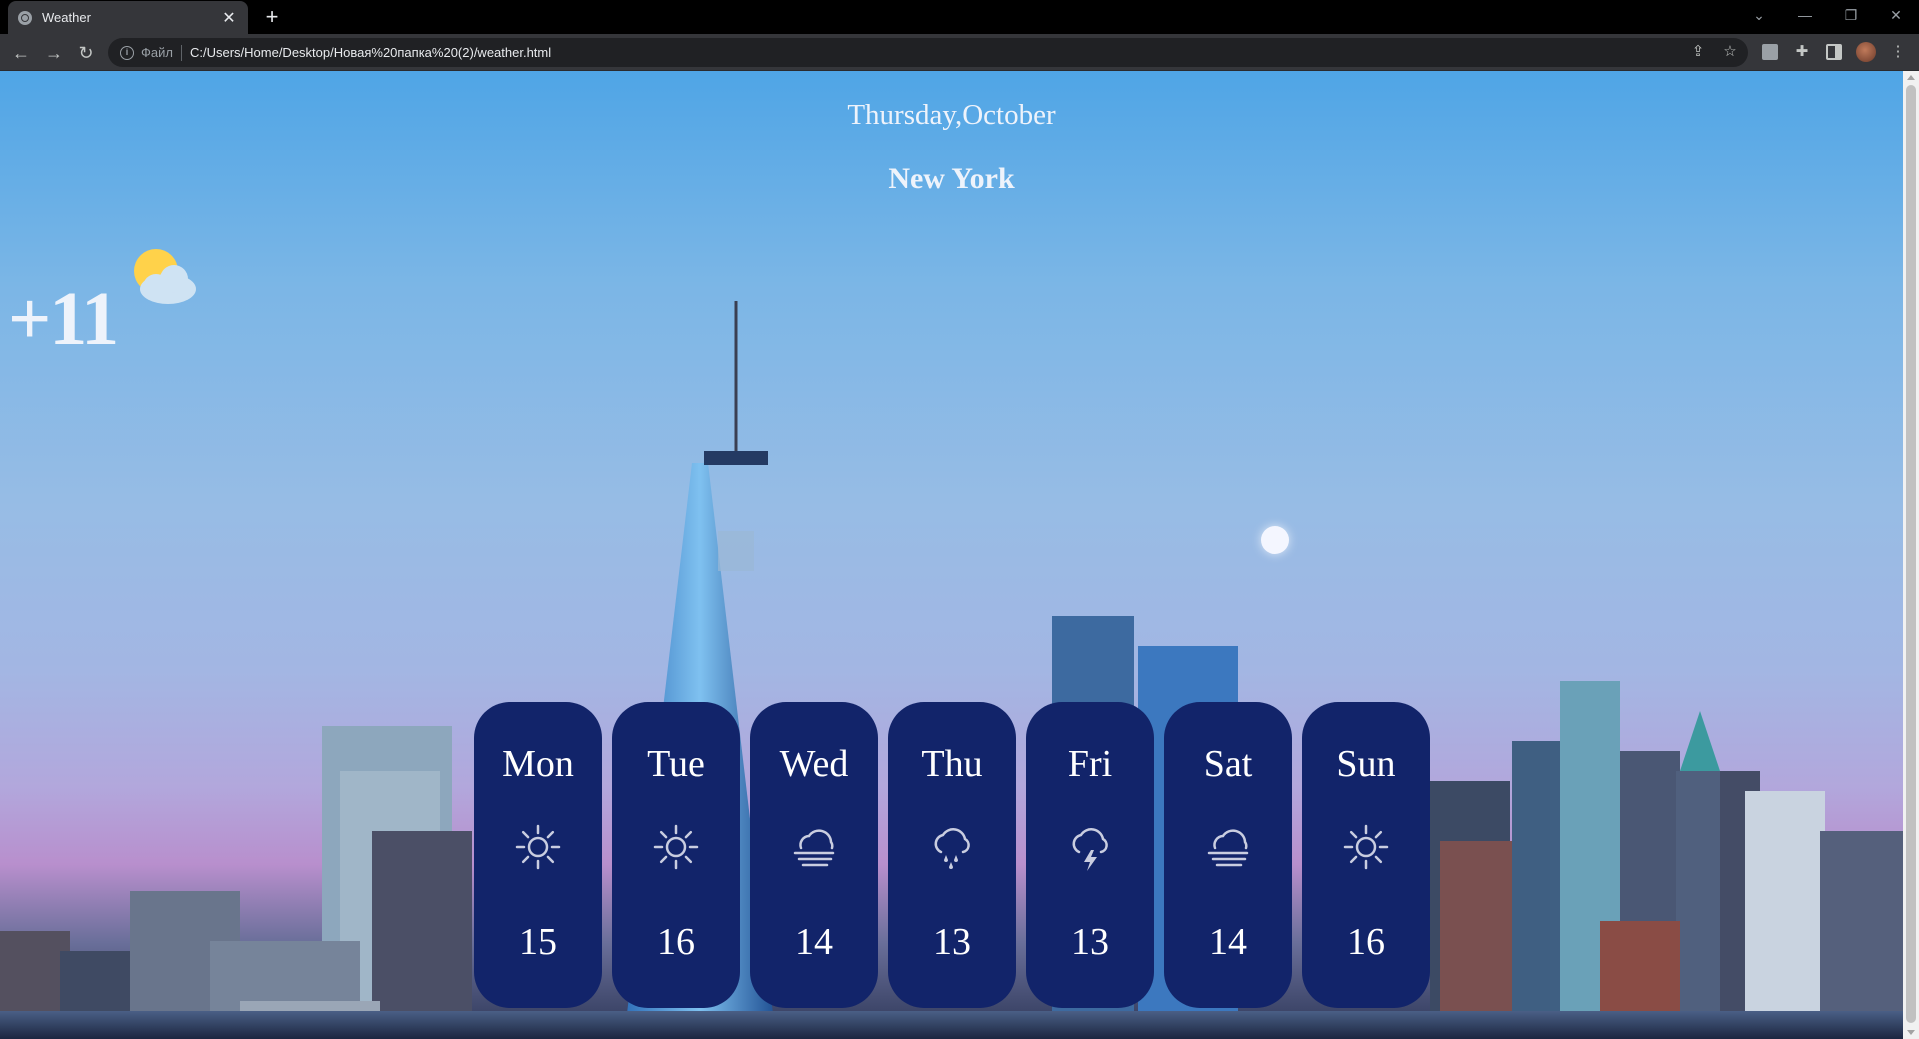 The image size is (1919, 1039). I want to click on current-temperature: +11, so click(63, 319).